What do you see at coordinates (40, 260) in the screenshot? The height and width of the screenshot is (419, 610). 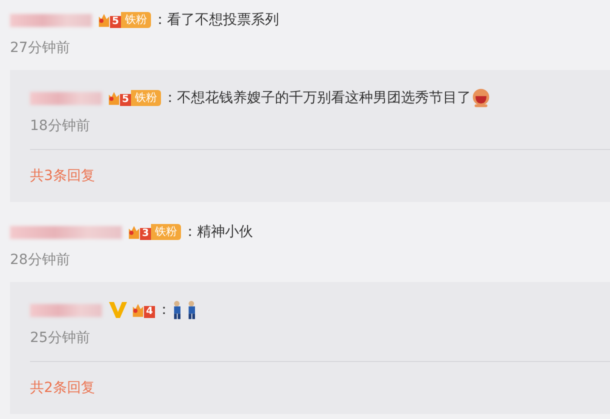 I see `comment-time: 28分钟前` at bounding box center [40, 260].